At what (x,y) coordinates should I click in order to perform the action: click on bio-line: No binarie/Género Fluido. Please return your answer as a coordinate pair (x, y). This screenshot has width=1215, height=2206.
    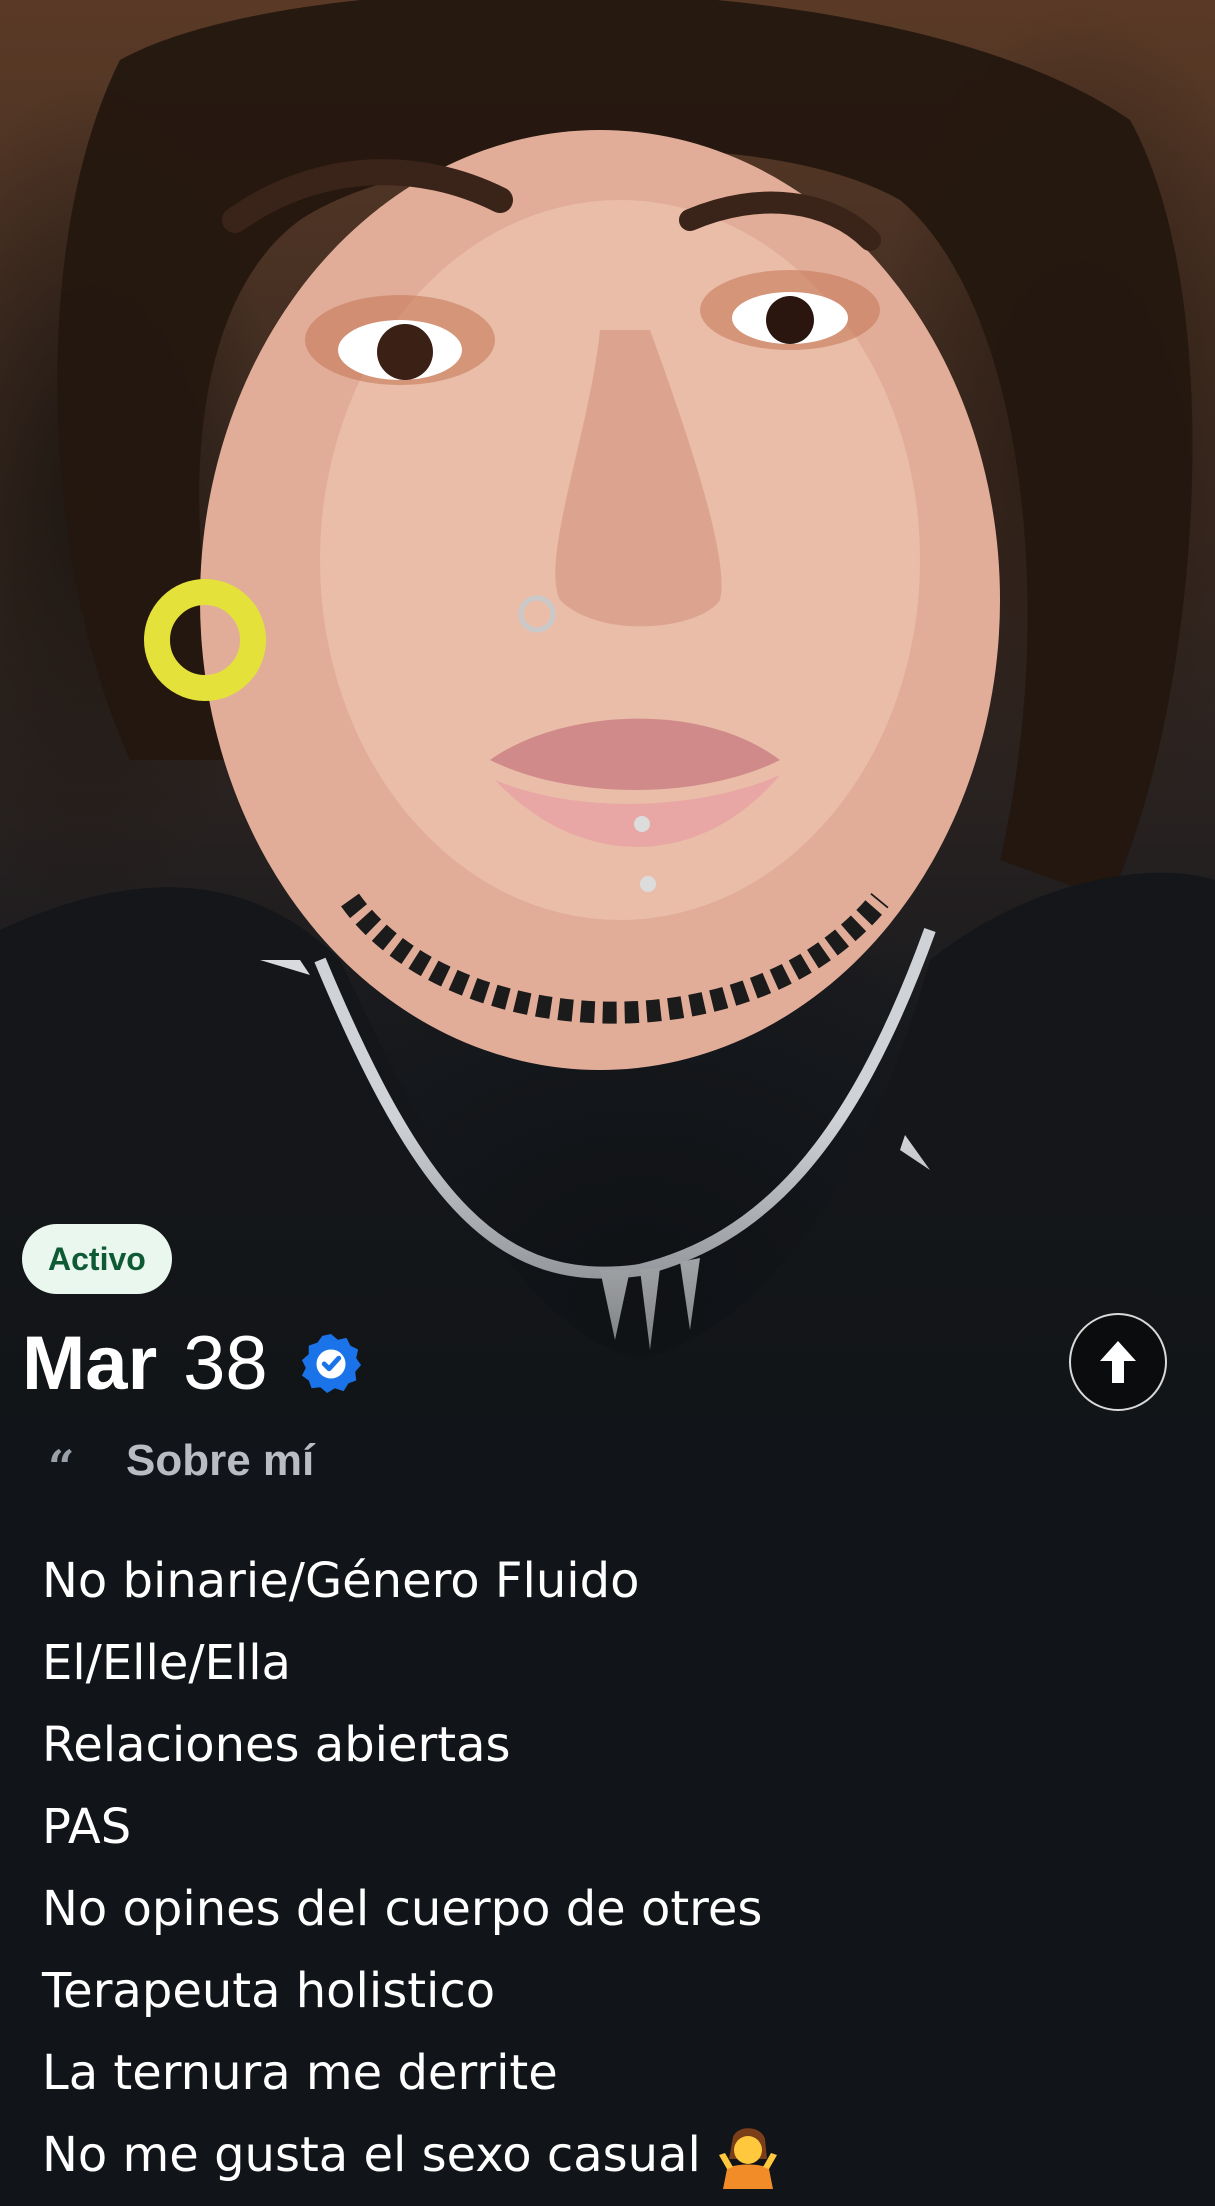
    Looking at the image, I should click on (341, 1581).